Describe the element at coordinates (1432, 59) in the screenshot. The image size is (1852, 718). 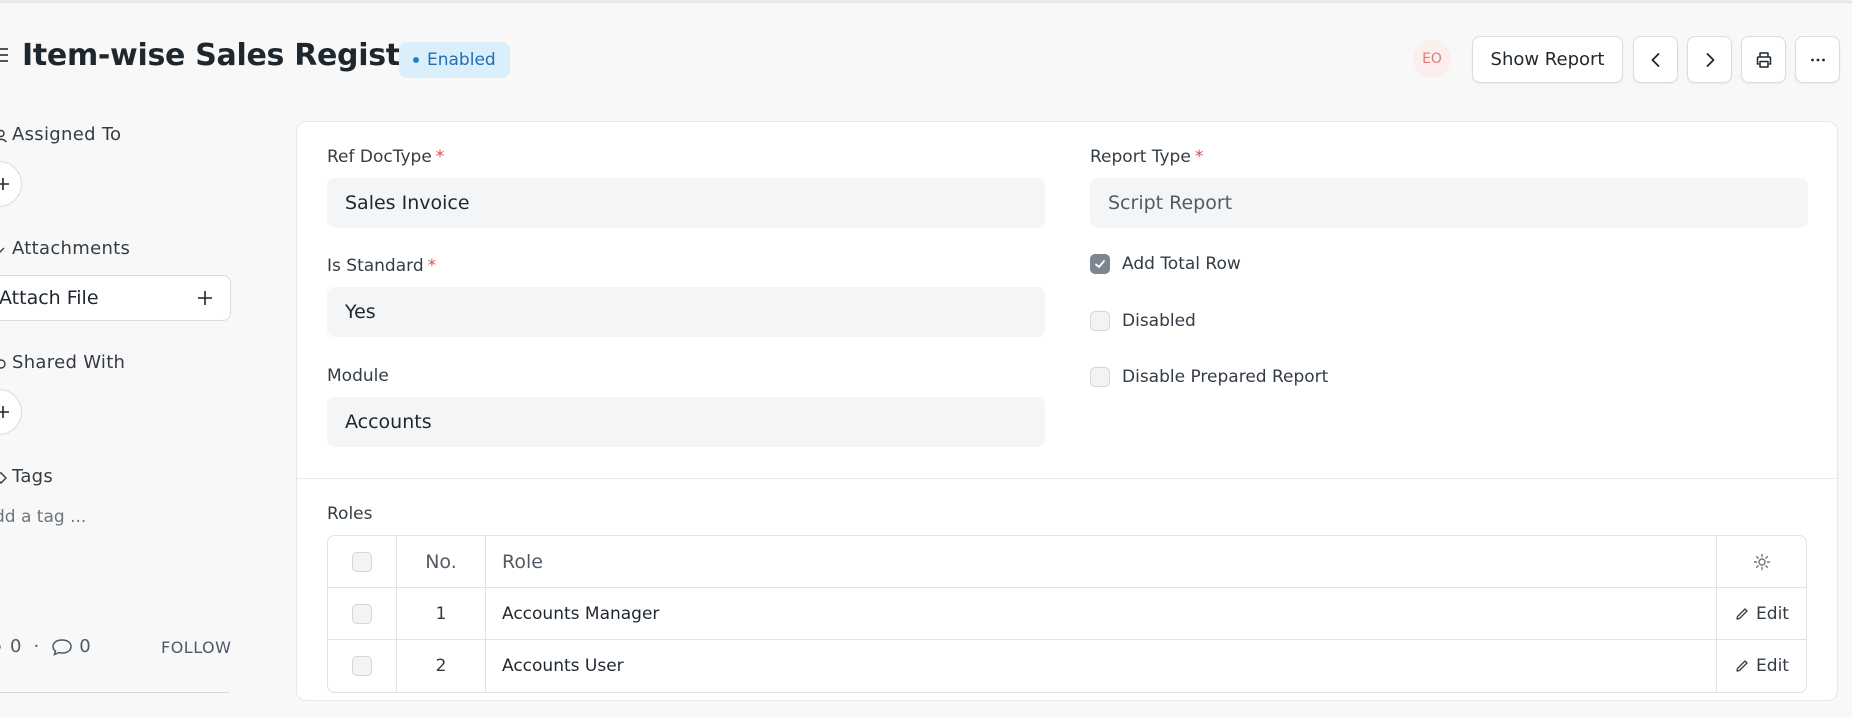
I see `avatar: EO` at that location.